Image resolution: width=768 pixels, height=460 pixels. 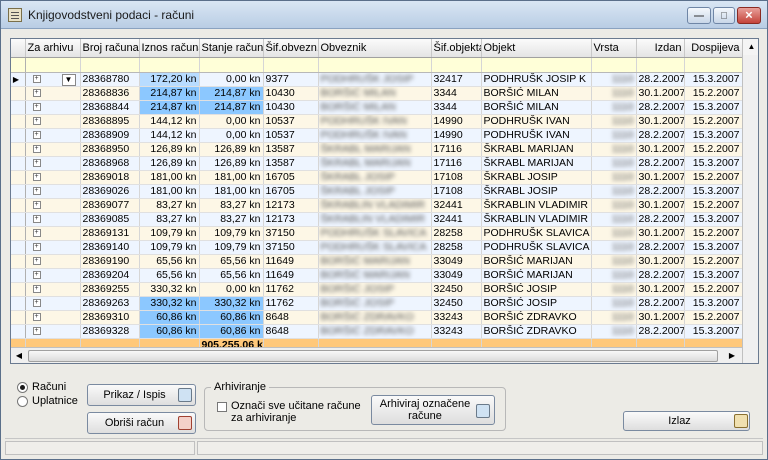 What do you see at coordinates (110, 289) in the screenshot?
I see `table-cell: 28369255` at bounding box center [110, 289].